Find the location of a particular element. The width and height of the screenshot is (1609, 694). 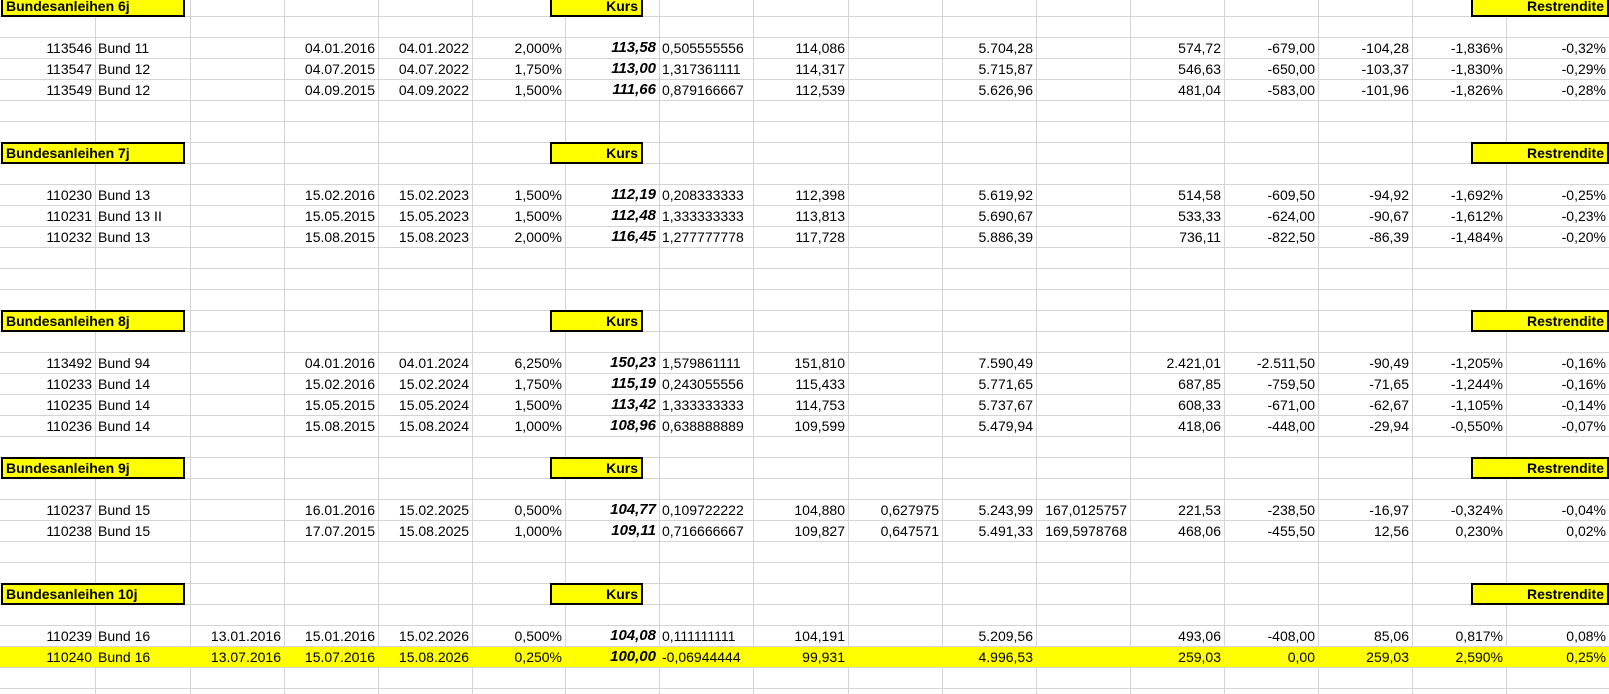

cell-kurs: 104,08 is located at coordinates (612, 636).